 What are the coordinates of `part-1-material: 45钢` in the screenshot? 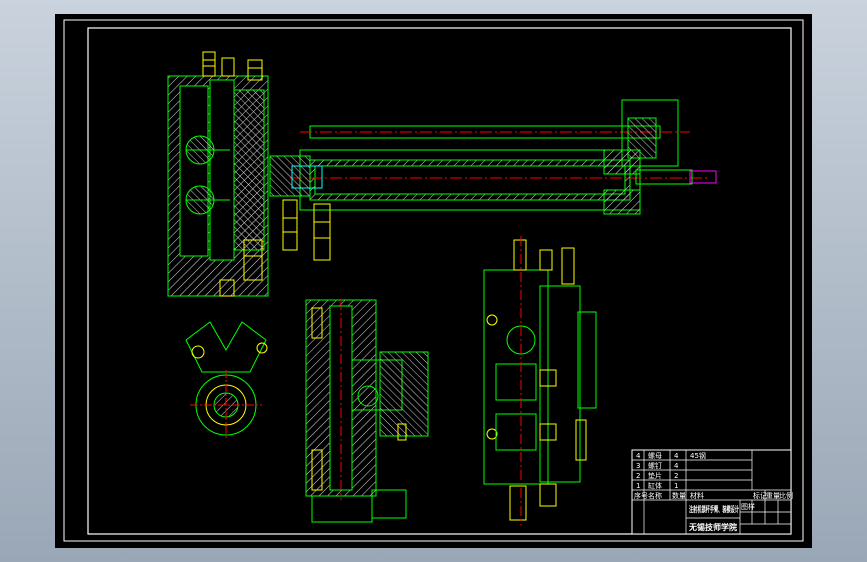 It's located at (698, 455).